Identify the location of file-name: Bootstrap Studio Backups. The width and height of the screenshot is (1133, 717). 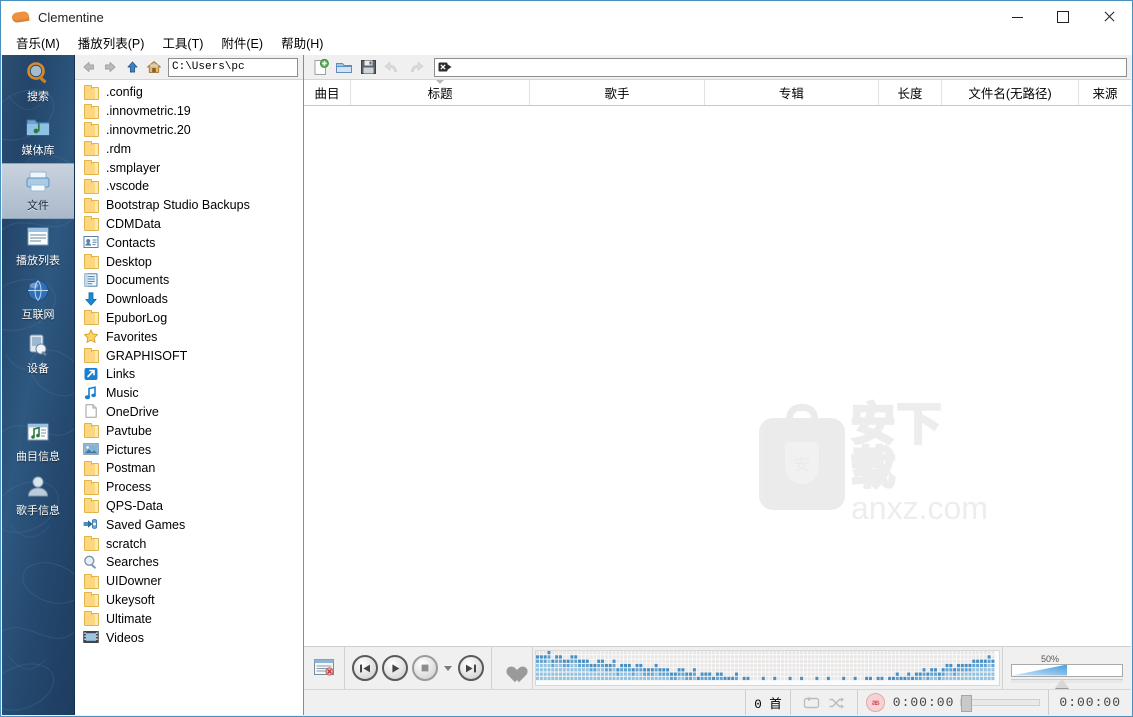
(178, 205).